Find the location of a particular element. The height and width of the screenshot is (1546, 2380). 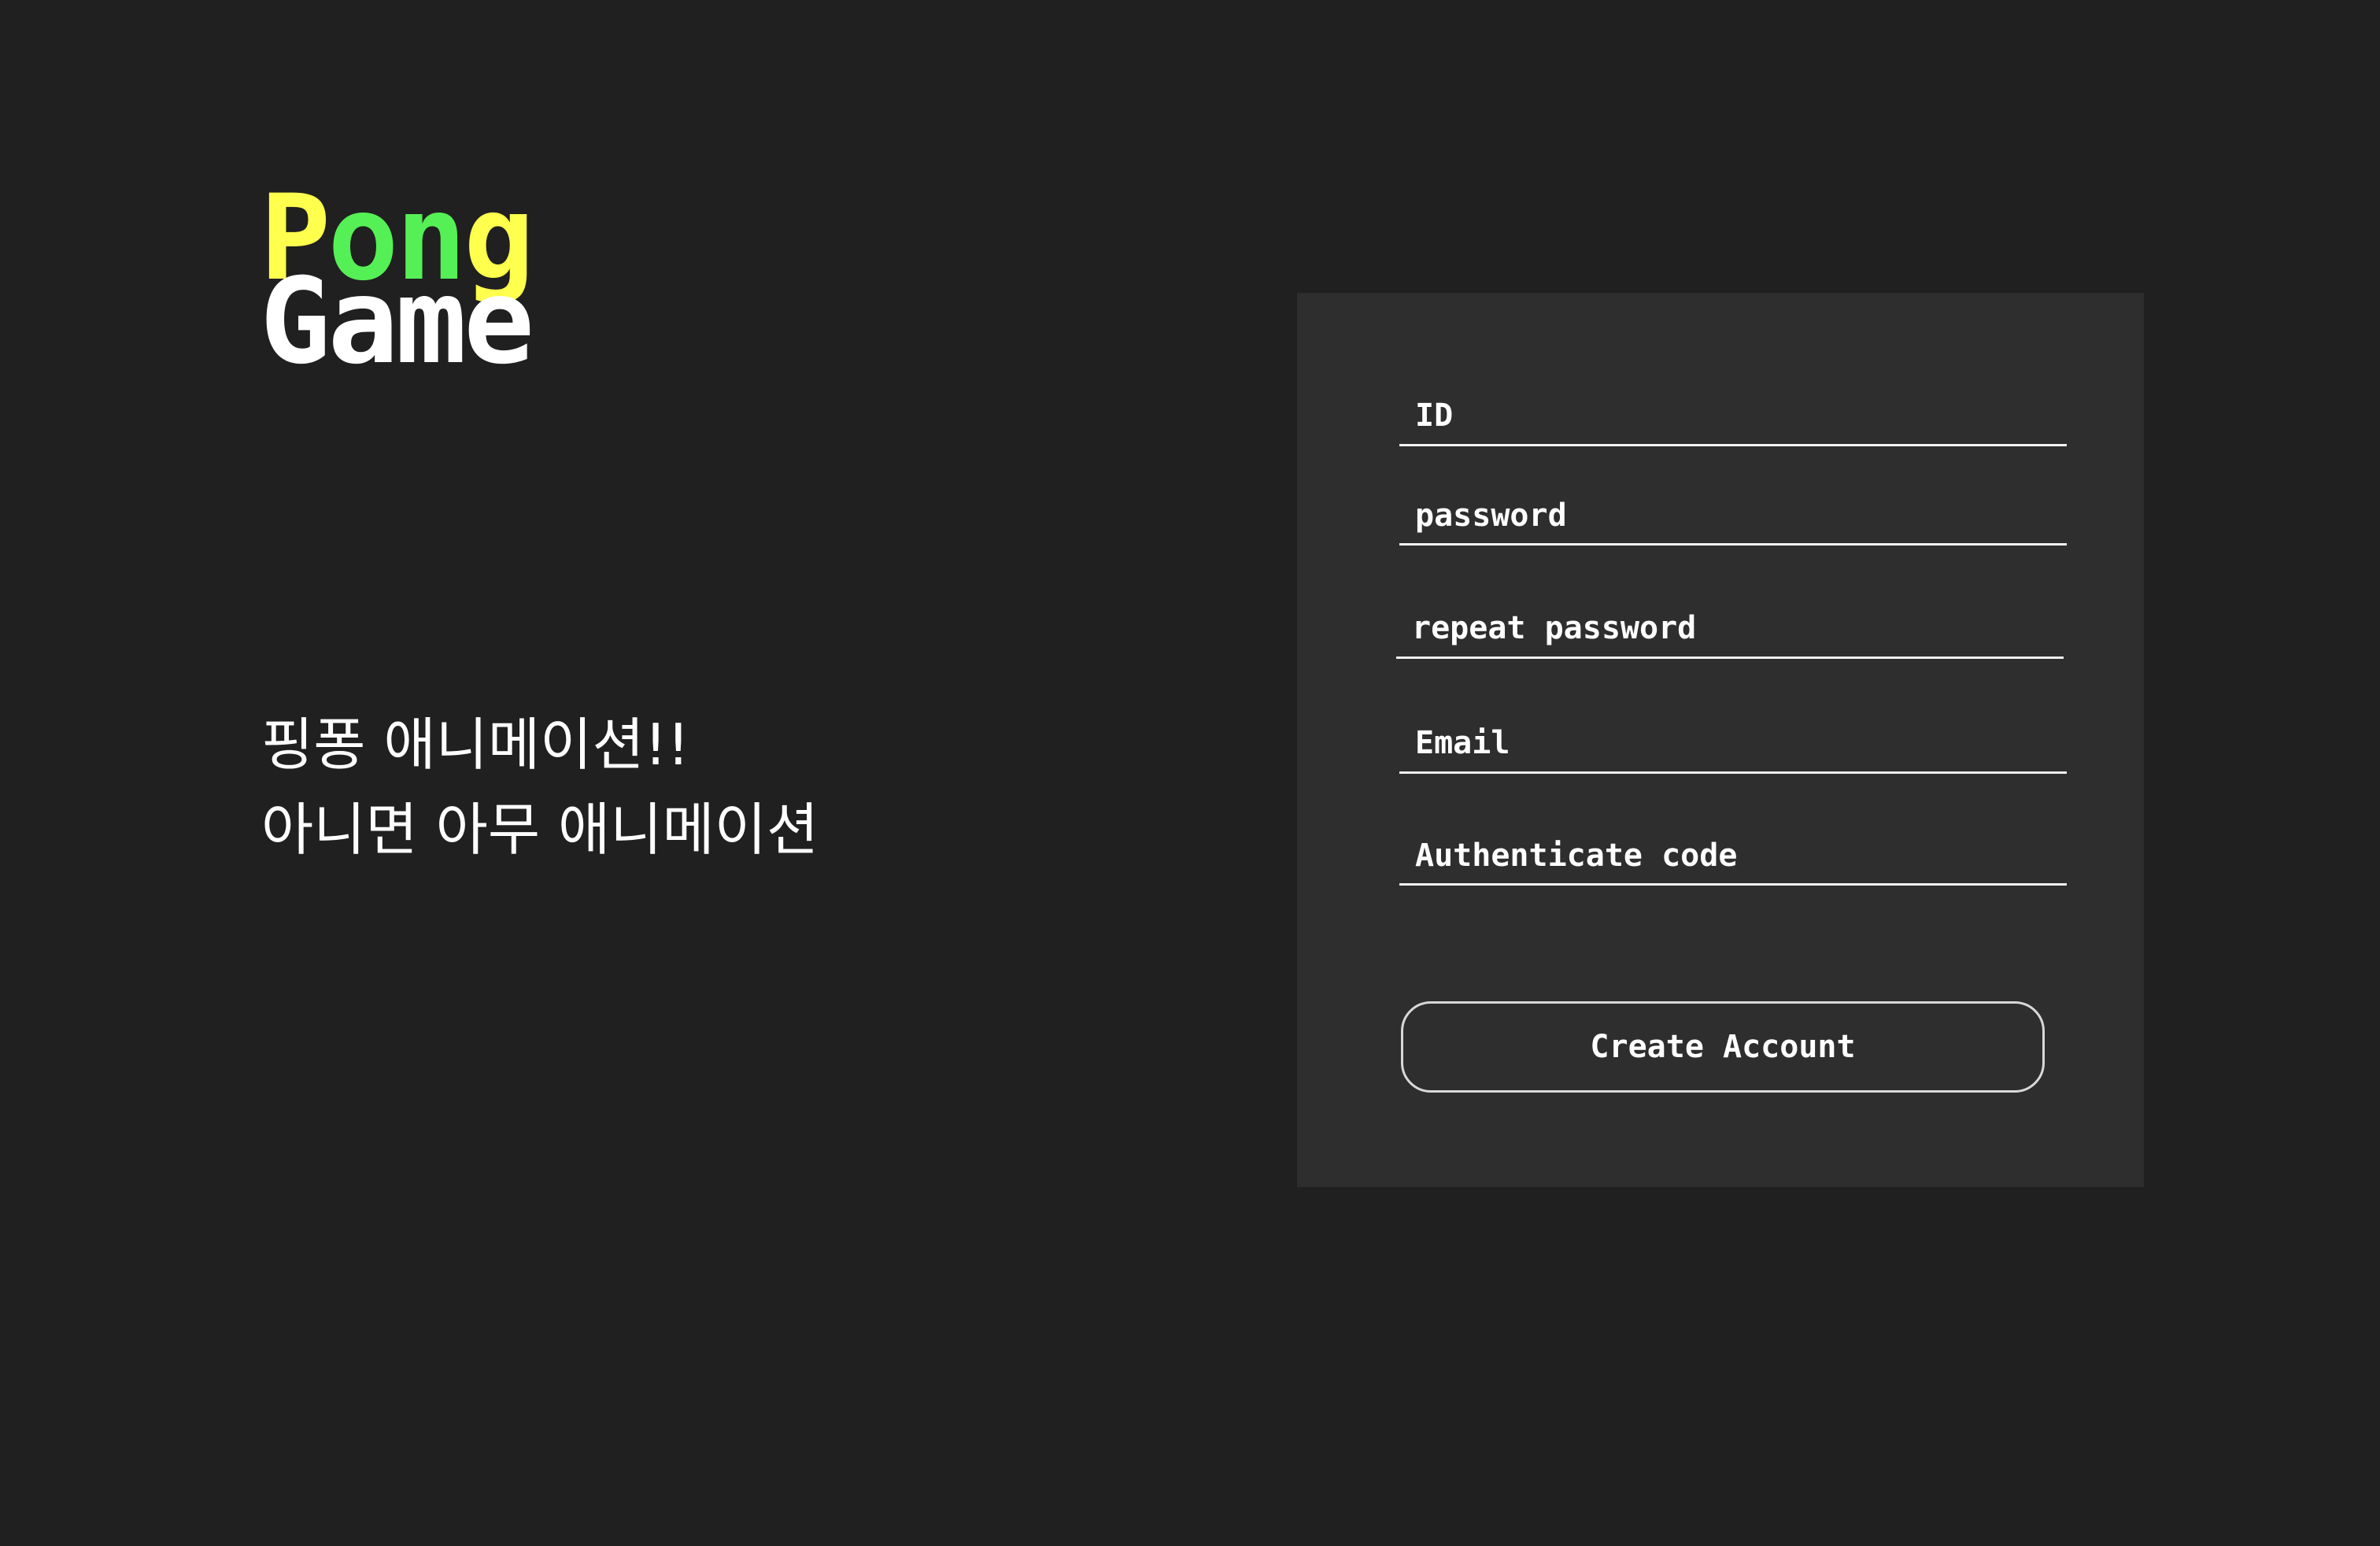

create-account-button: Create Account is located at coordinates (1723, 1047).